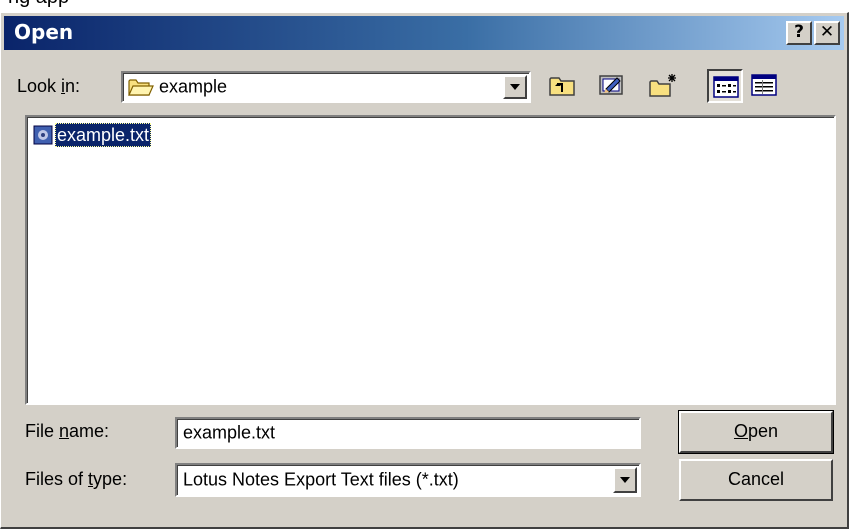 The width and height of the screenshot is (849, 529). Describe the element at coordinates (424, 33) in the screenshot. I see `title-bar: Open ? ✕` at that location.